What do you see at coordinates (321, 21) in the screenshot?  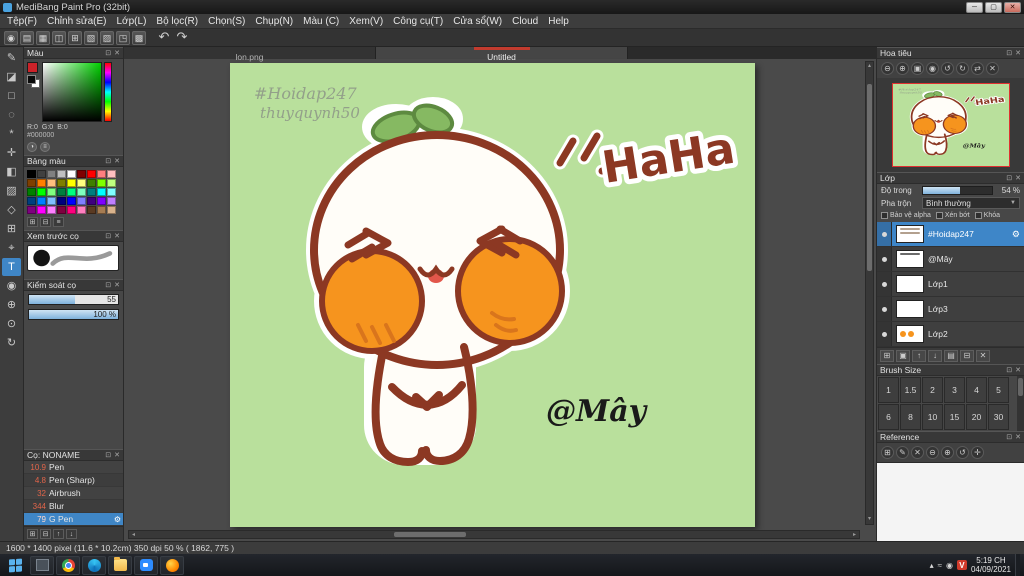 I see `menu-item: Màu (C)` at bounding box center [321, 21].